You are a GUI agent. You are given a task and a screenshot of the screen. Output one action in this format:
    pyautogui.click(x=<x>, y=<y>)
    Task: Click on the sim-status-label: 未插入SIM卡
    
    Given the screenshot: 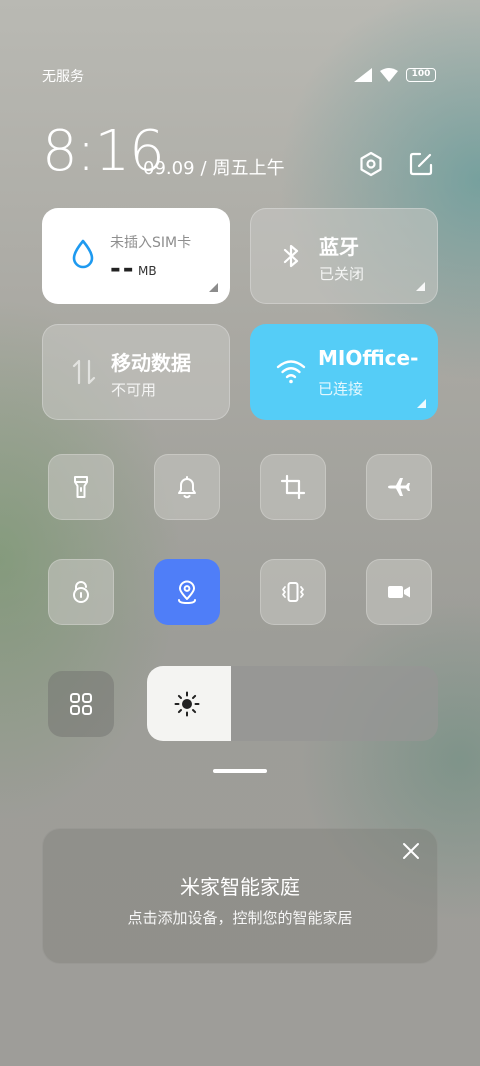 What is the action you would take?
    pyautogui.click(x=151, y=243)
    